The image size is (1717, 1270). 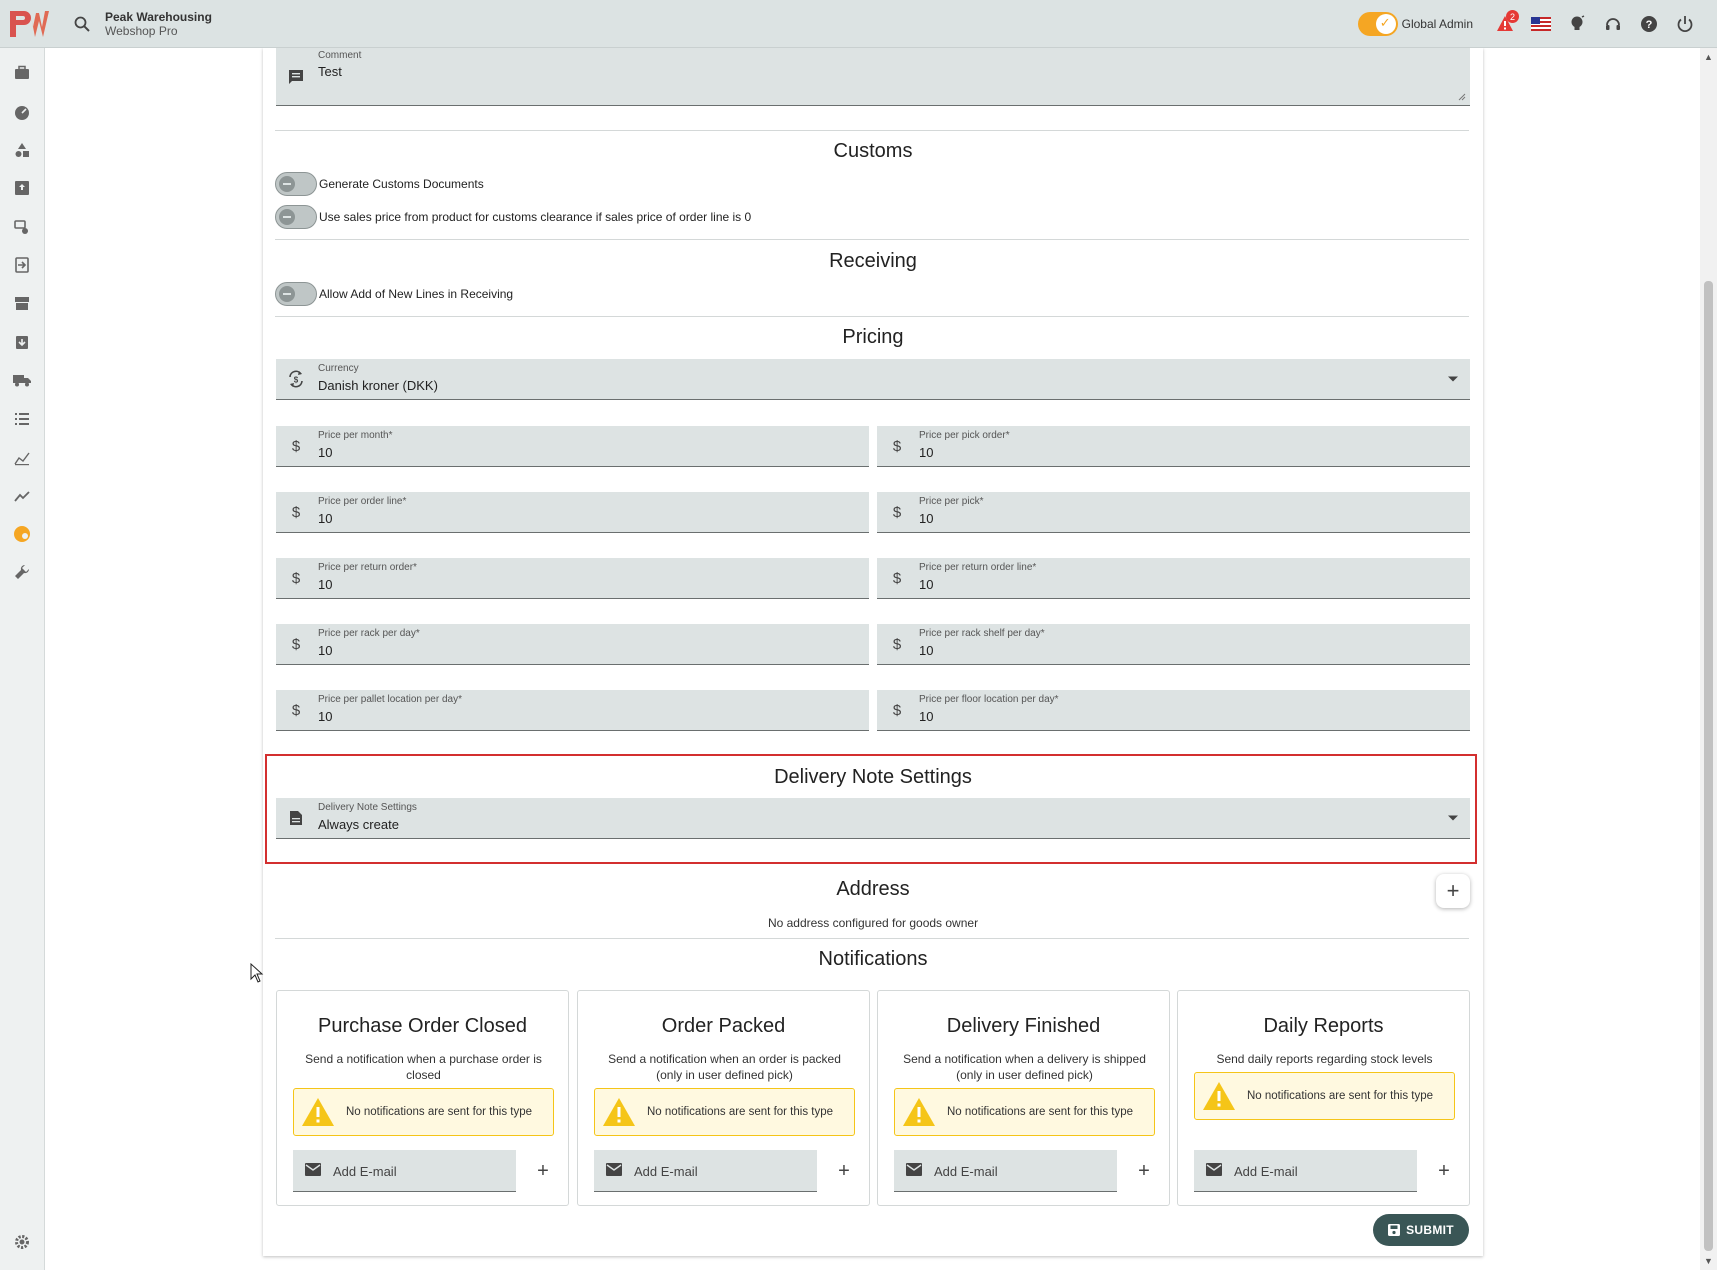 What do you see at coordinates (22, 572) in the screenshot?
I see `wrench-icon` at bounding box center [22, 572].